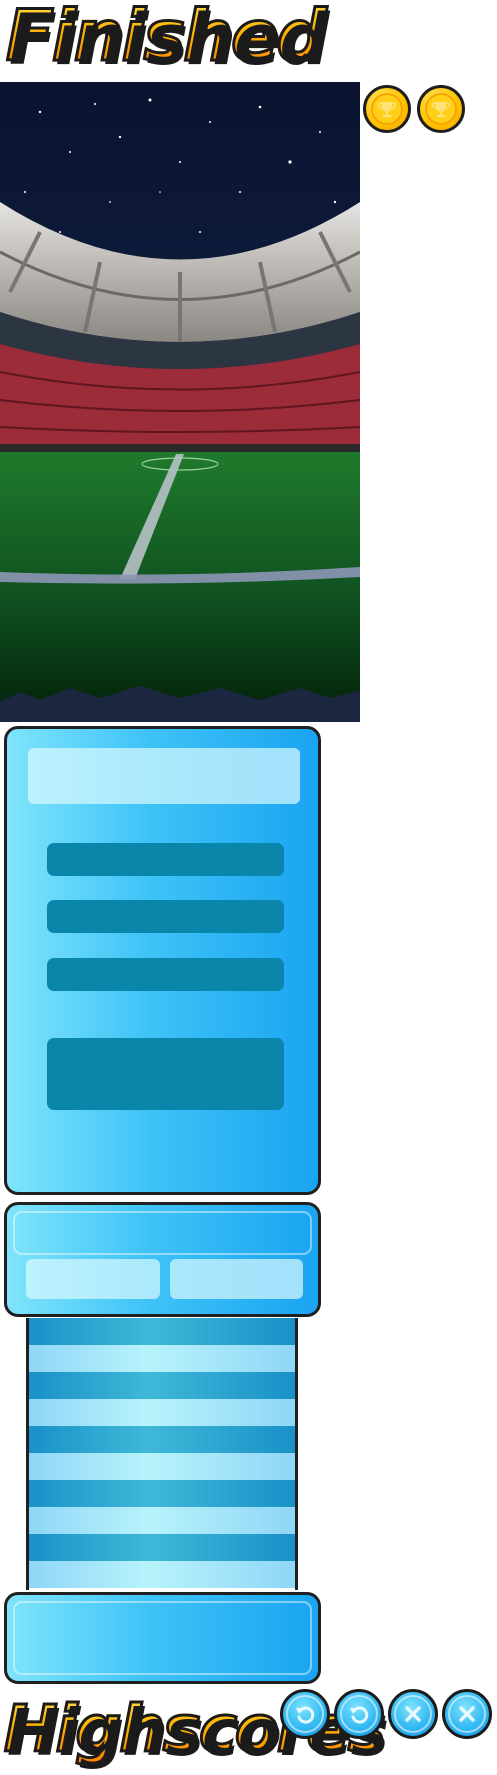 The height and width of the screenshot is (1775, 497). I want to click on tab-left, so click(93, 1279).